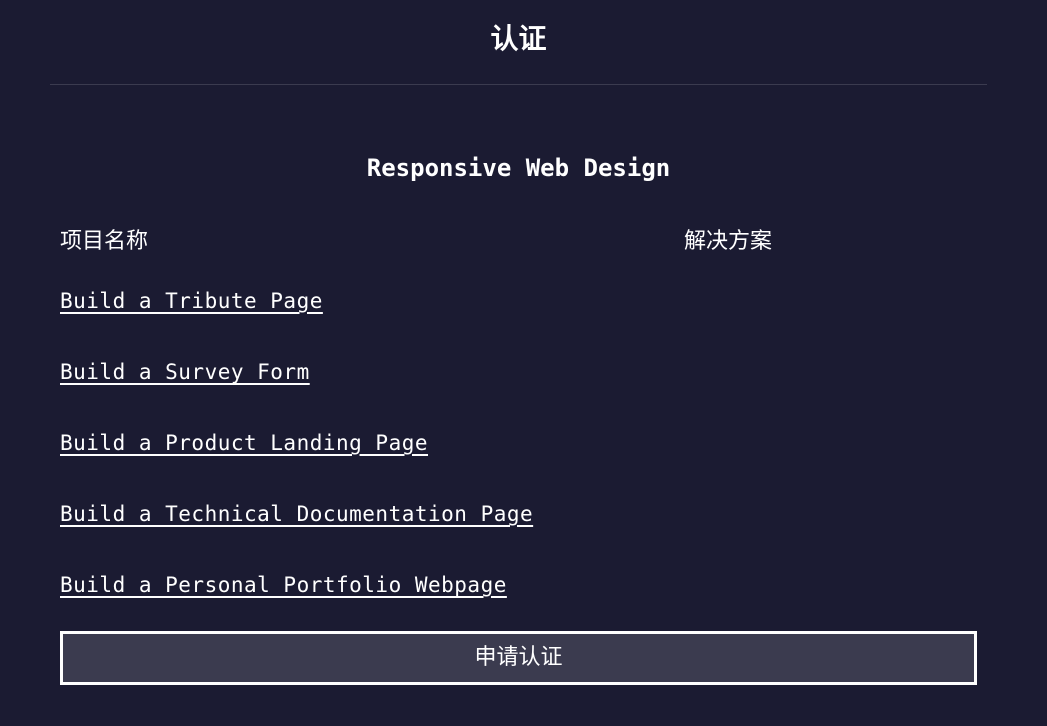 Image resolution: width=1047 pixels, height=726 pixels. Describe the element at coordinates (296, 319) in the screenshot. I see `list-item: Build a Tribute Page` at that location.